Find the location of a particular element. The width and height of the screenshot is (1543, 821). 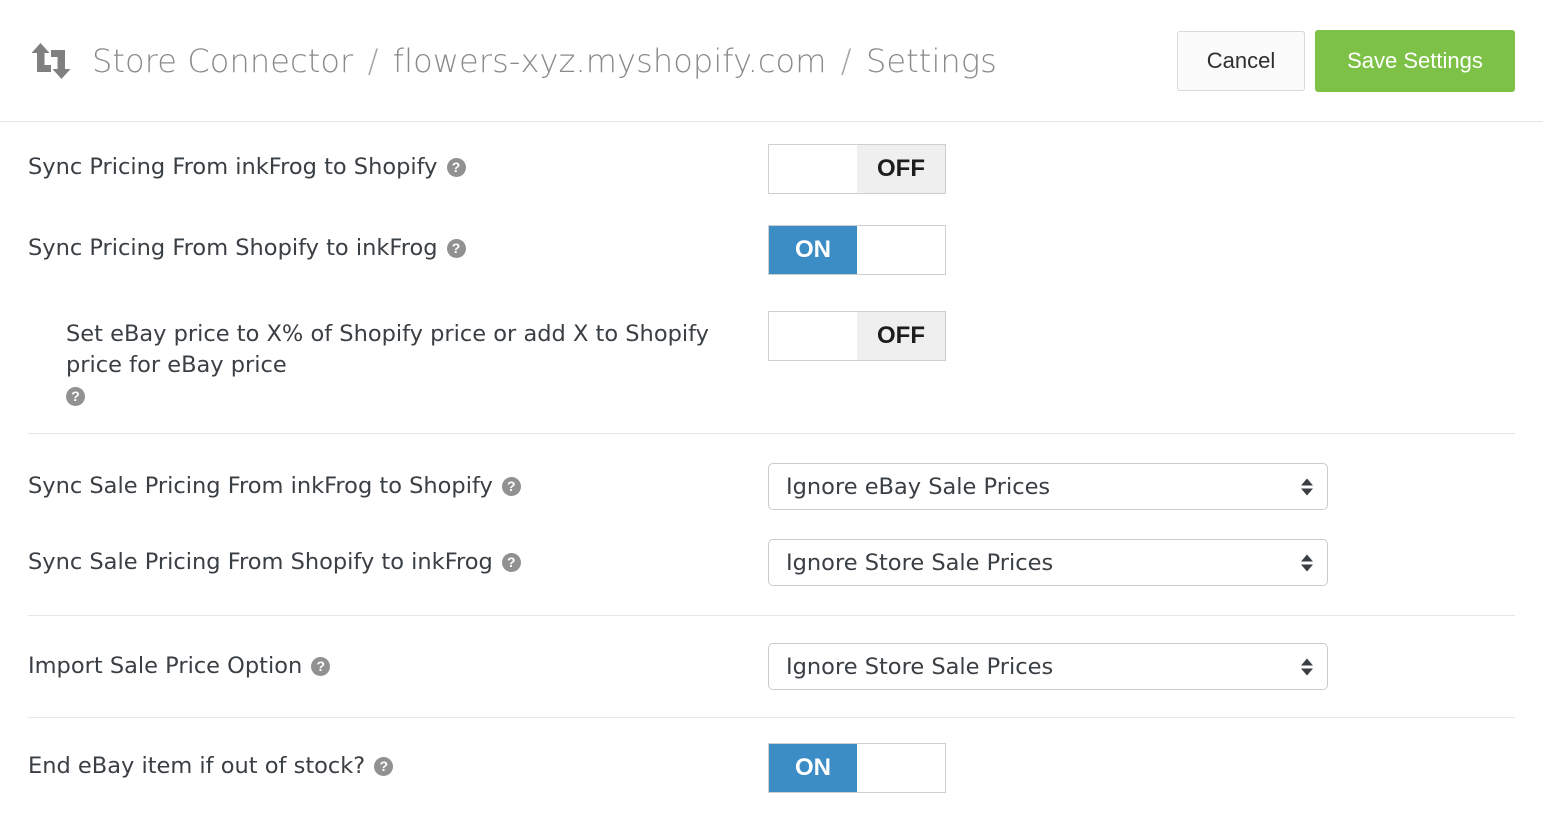

toggle-sync-pricing-inkfrog-to-shopify: OFF is located at coordinates (857, 169).